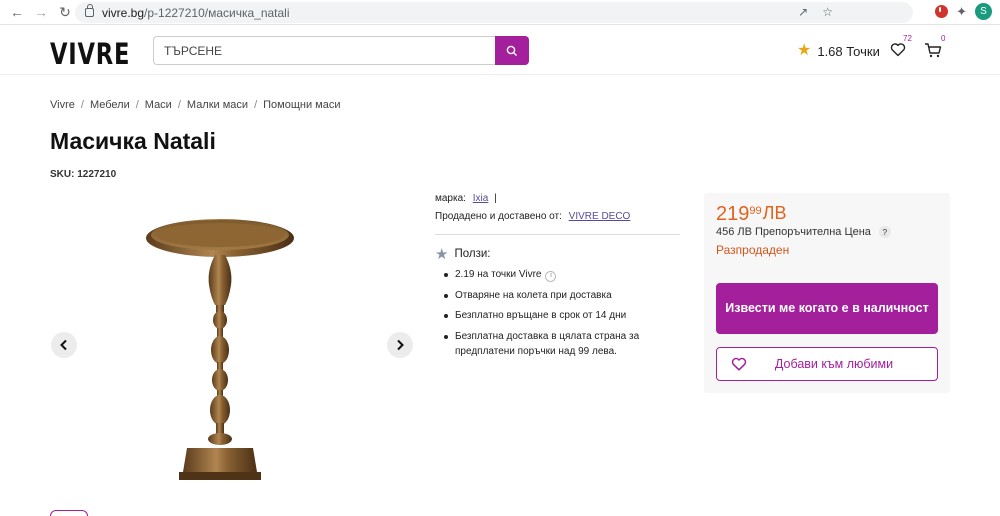 The width and height of the screenshot is (1000, 516). I want to click on address-bar: vivre.bg/p-1227210/масичка_natali ↗ ☆, so click(494, 12).